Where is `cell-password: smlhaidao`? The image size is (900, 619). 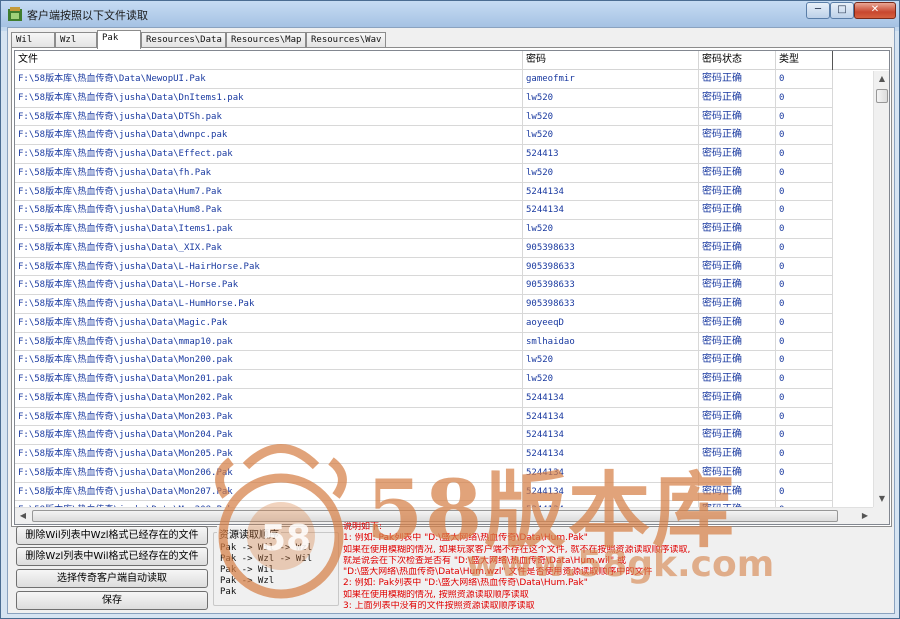
cell-password: smlhaidao is located at coordinates (611, 341).